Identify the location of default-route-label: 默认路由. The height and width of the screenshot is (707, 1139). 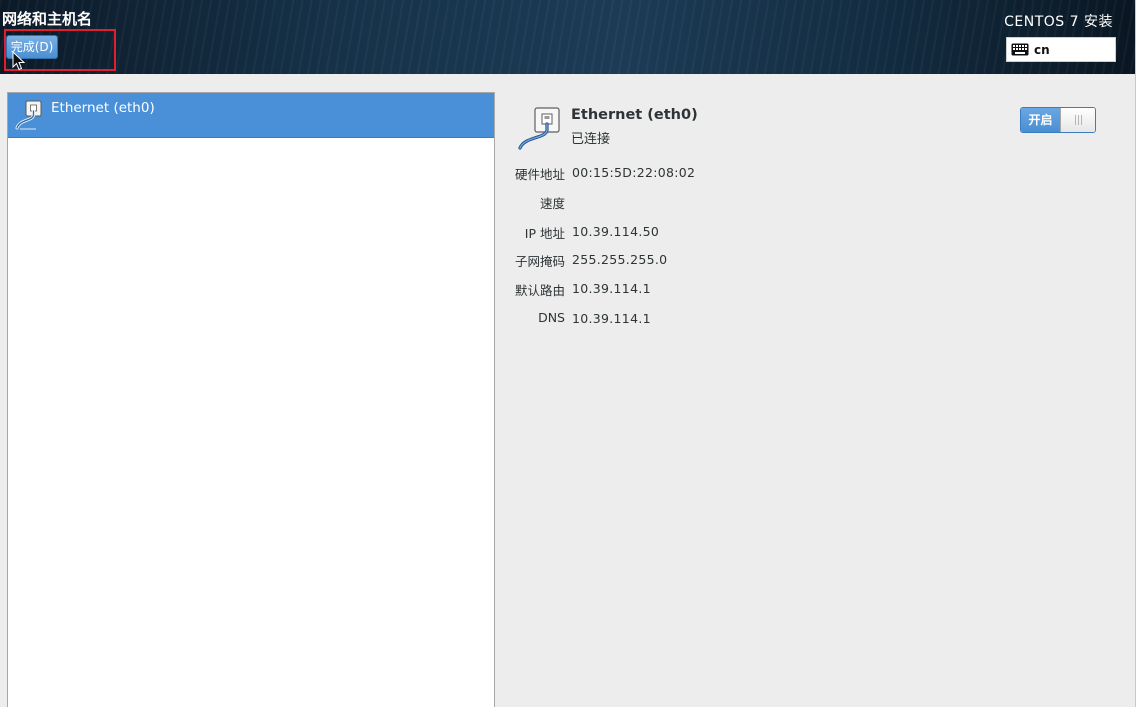
(539, 290).